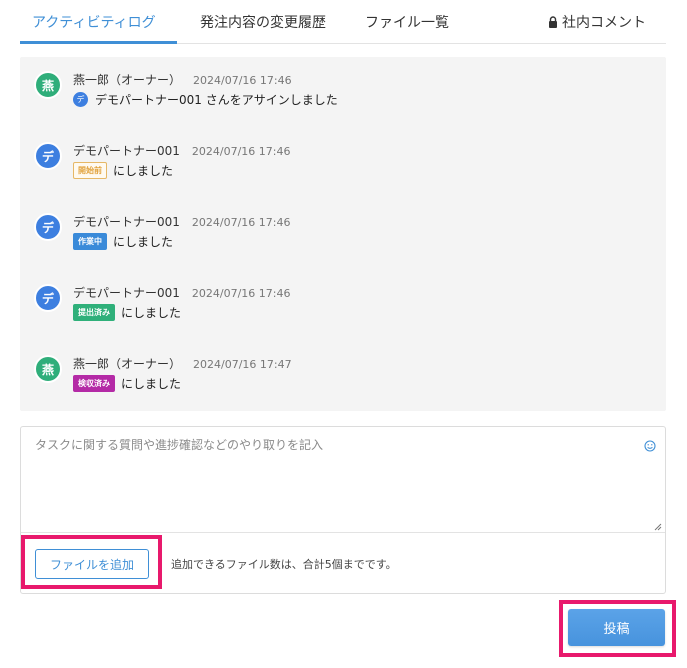 The width and height of the screenshot is (687, 668). Describe the element at coordinates (650, 446) in the screenshot. I see `emoji-icon` at that location.